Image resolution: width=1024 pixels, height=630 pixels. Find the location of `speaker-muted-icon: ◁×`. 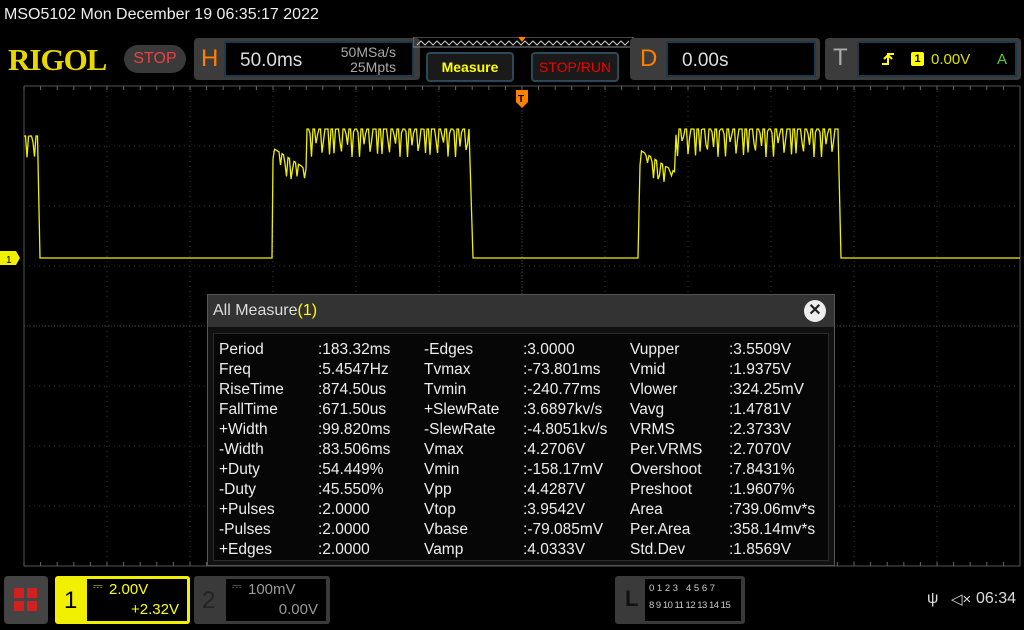

speaker-muted-icon: ◁× is located at coordinates (961, 599).